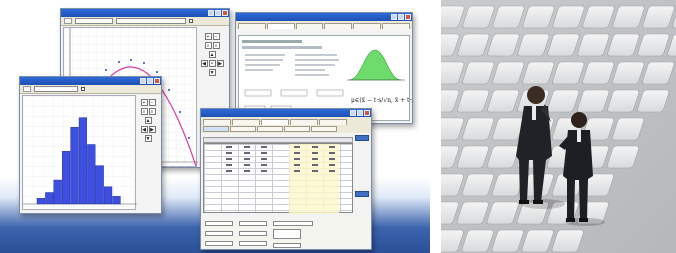 The image size is (676, 253). What do you see at coordinates (362, 138) in the screenshot?
I see `calculate-button` at bounding box center [362, 138].